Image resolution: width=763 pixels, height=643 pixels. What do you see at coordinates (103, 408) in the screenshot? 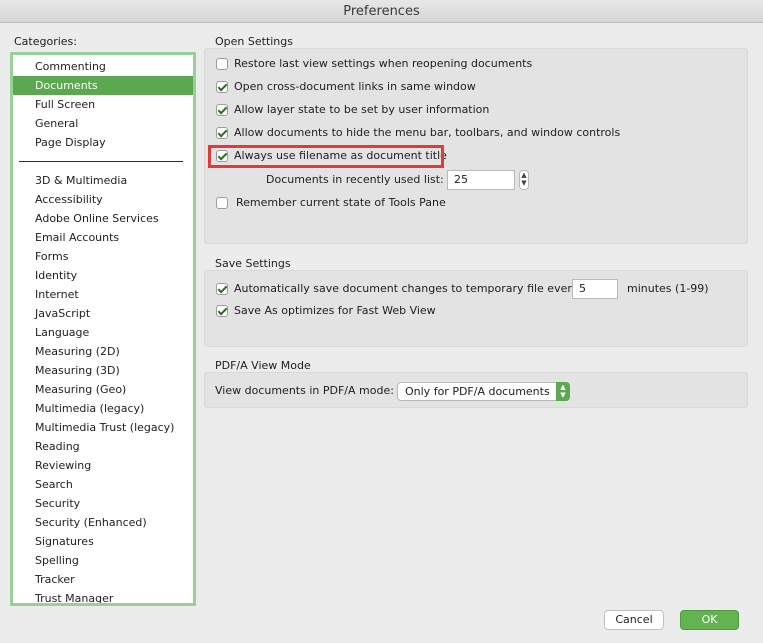
I see `category-item: Multimedia (legacy)` at bounding box center [103, 408].